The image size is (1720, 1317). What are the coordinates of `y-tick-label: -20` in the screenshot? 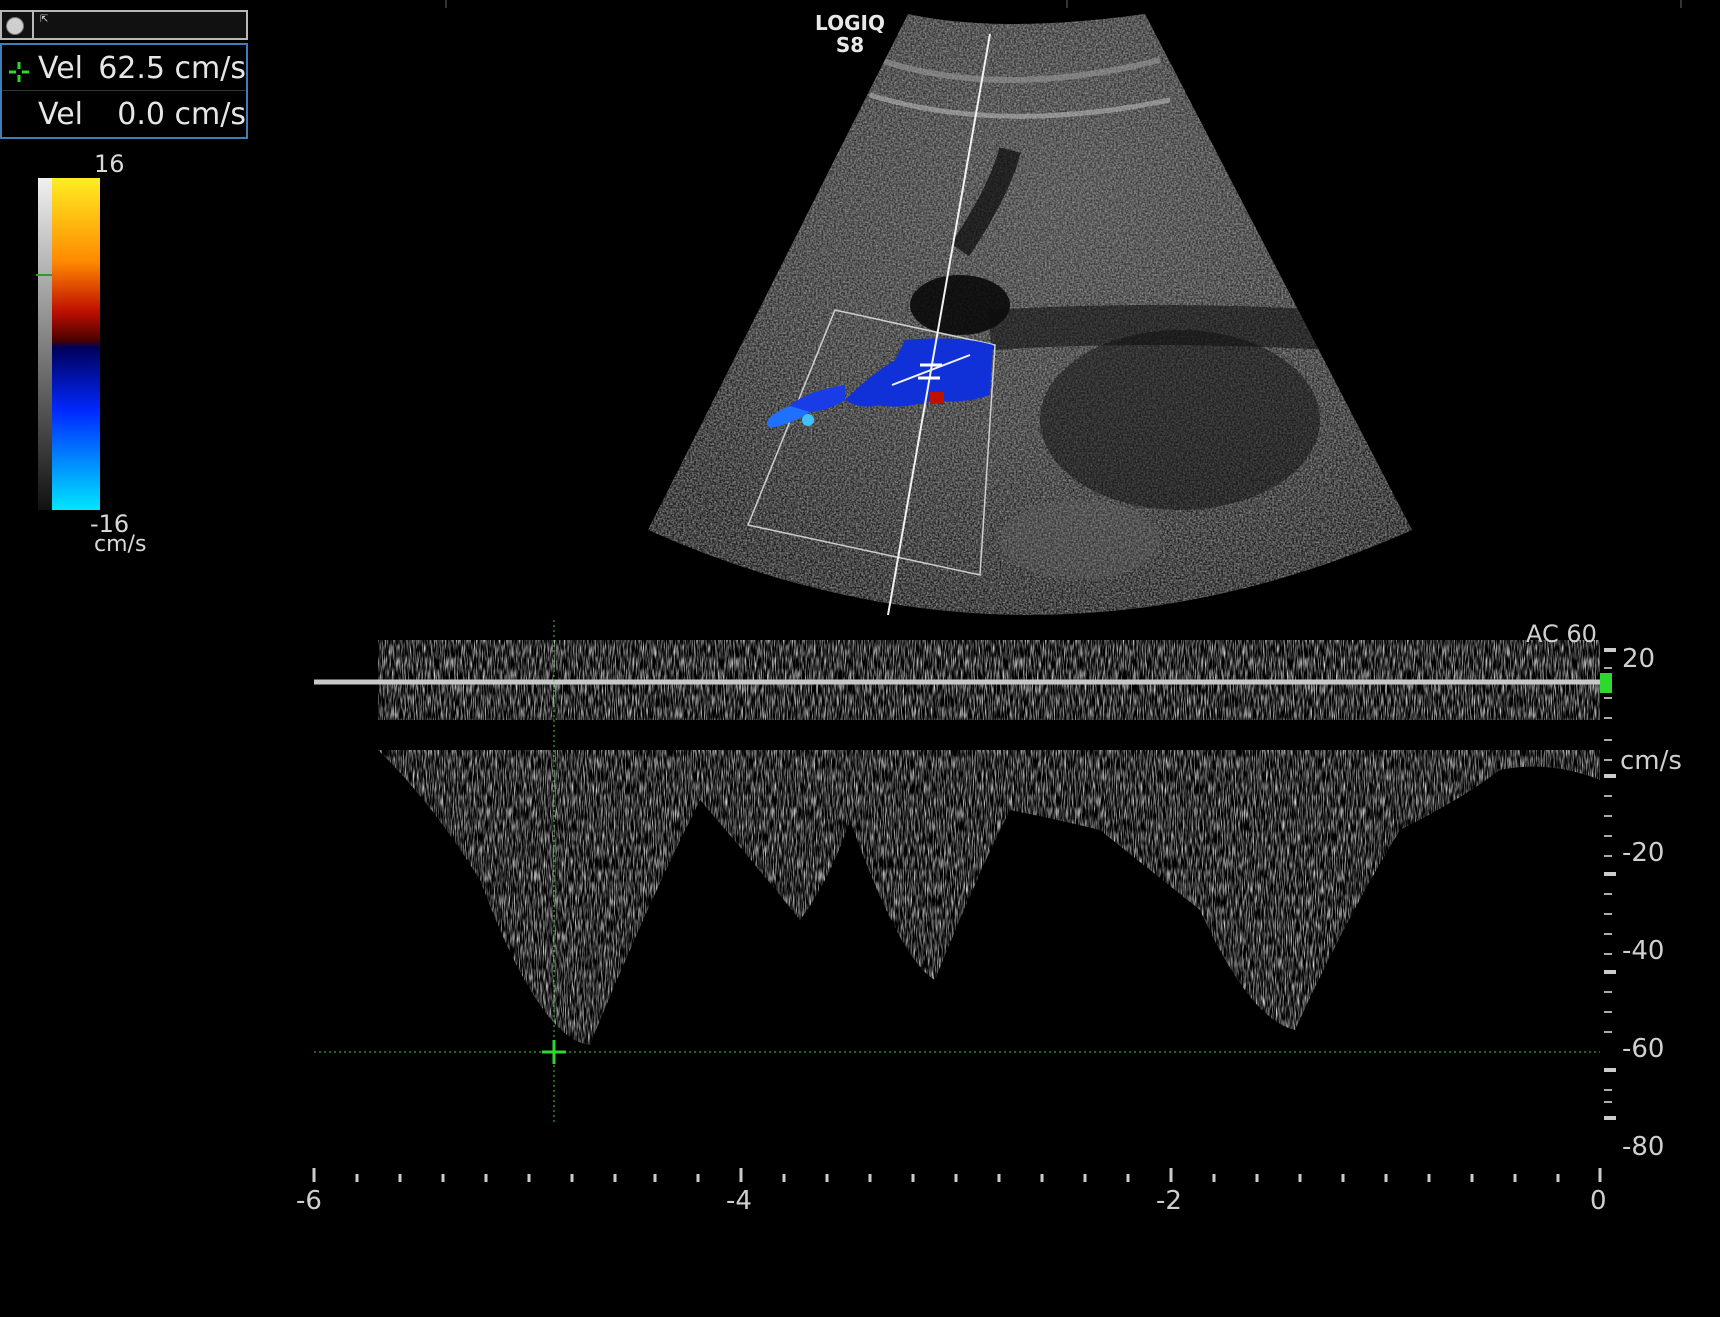 It's located at (1643, 853).